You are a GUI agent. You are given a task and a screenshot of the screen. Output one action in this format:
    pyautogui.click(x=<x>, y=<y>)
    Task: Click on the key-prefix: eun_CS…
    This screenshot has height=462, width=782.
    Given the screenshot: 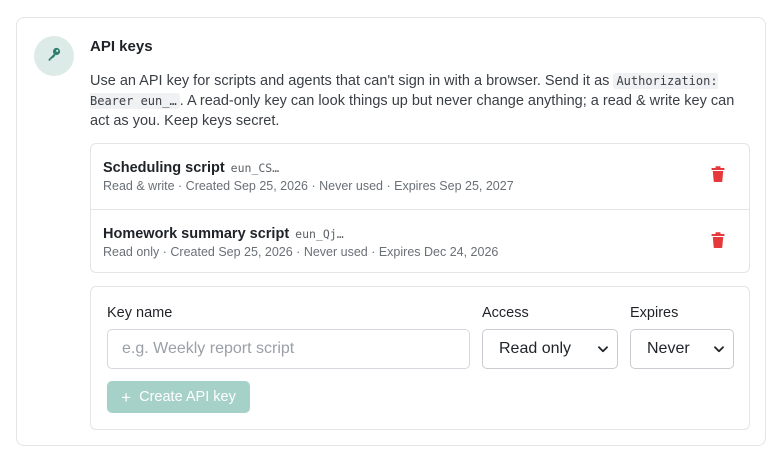 What is the action you would take?
    pyautogui.click(x=255, y=168)
    